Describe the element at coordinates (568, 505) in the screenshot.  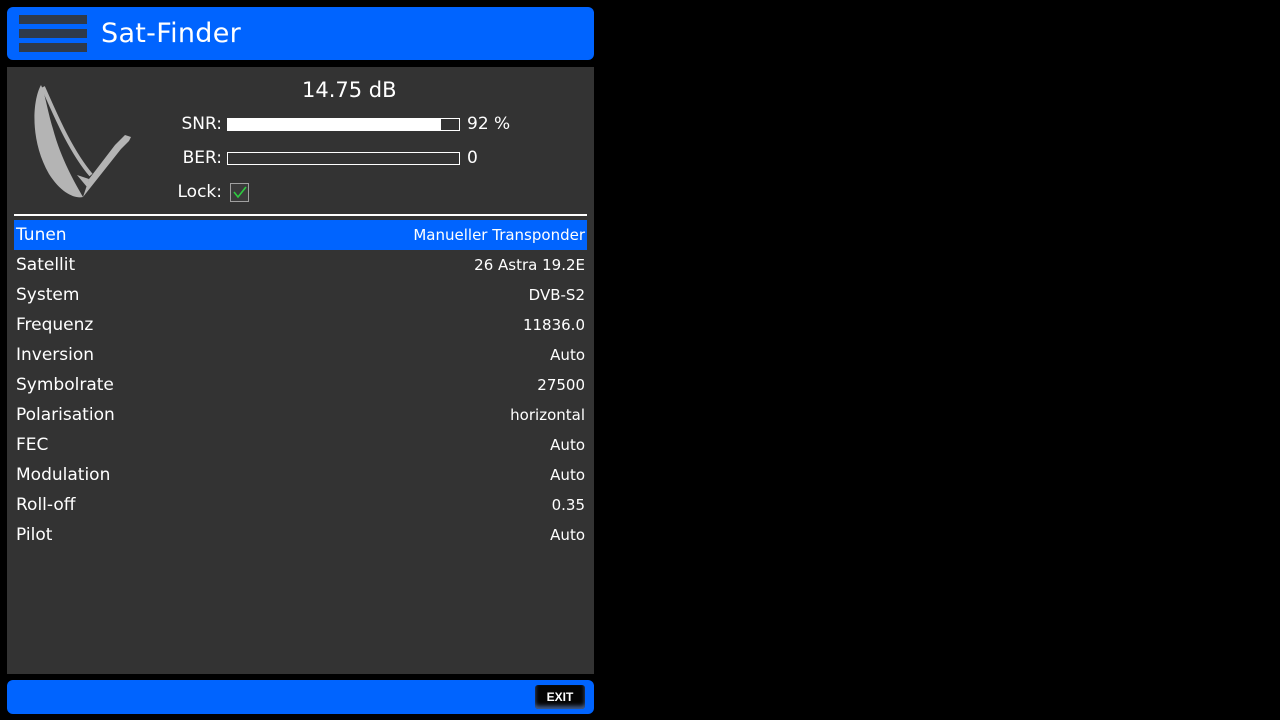
I see `row-value: 0.35` at that location.